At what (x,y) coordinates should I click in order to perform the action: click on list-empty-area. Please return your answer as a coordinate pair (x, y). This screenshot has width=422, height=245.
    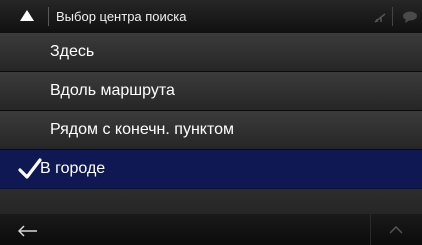
    Looking at the image, I should click on (211, 201).